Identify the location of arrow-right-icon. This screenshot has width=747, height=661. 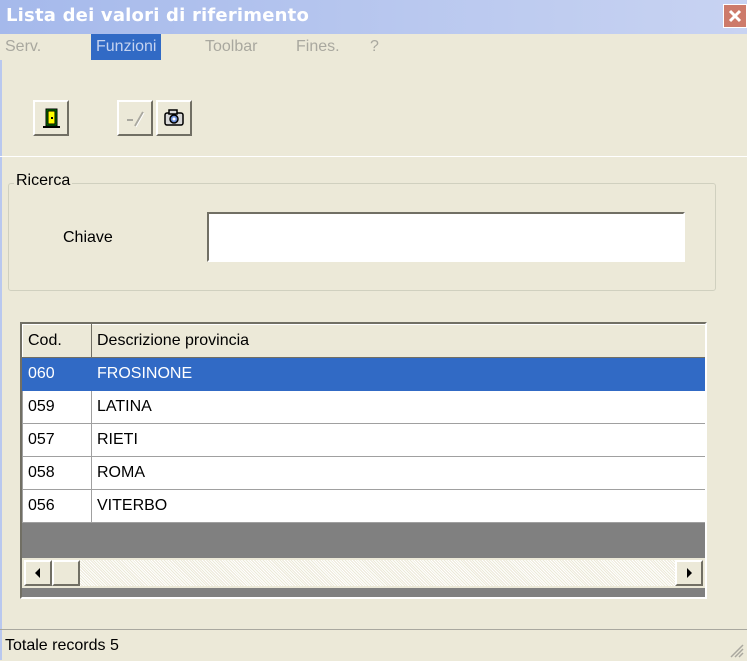
(689, 573).